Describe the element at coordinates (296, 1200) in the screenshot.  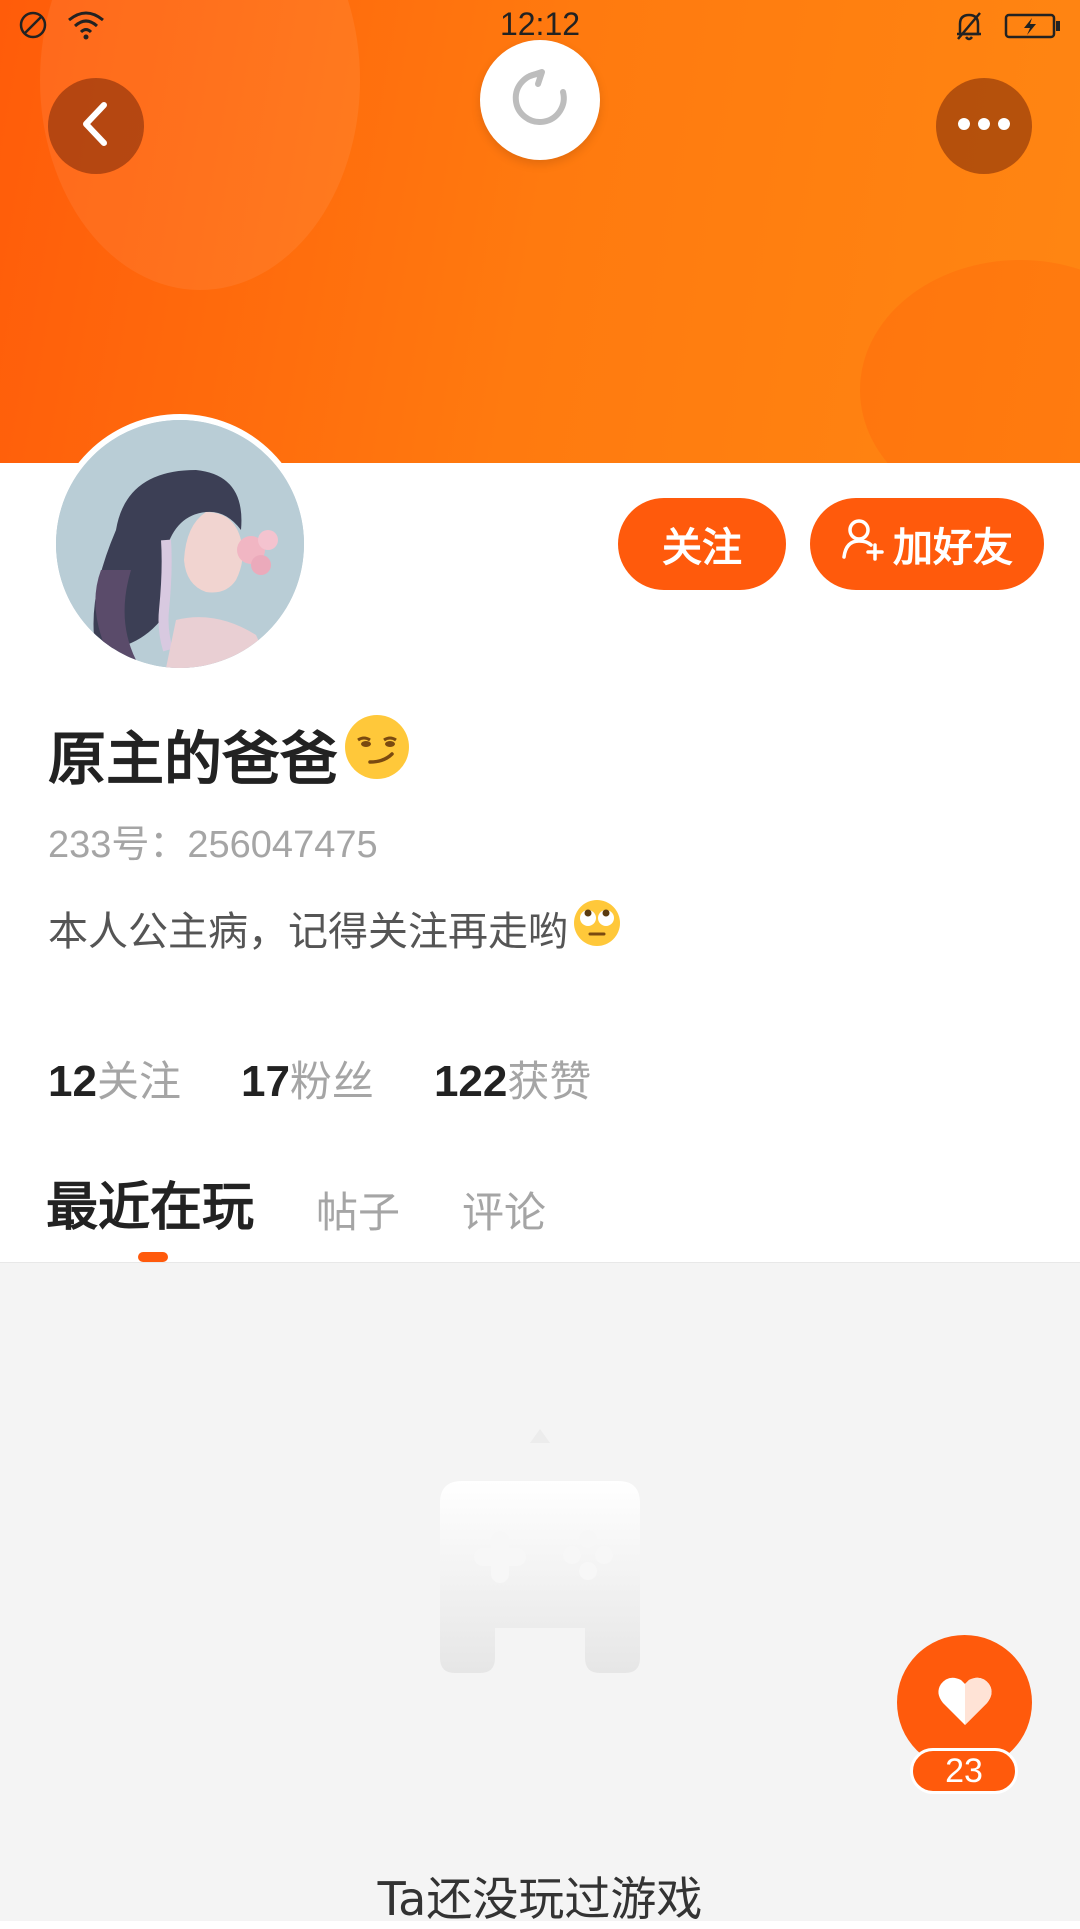
I see `profile-tabs: 最近在玩 帖子 评论` at that location.